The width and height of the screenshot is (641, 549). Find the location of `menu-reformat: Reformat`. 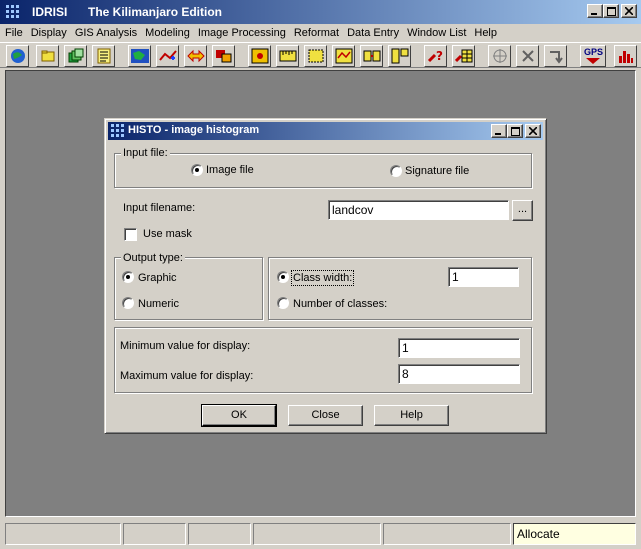

menu-reformat: Reformat is located at coordinates (316, 33).